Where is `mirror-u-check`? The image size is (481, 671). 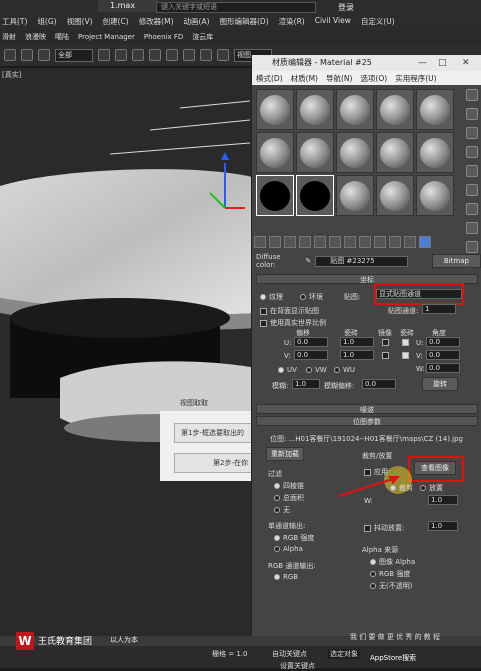 mirror-u-check is located at coordinates (387, 342).